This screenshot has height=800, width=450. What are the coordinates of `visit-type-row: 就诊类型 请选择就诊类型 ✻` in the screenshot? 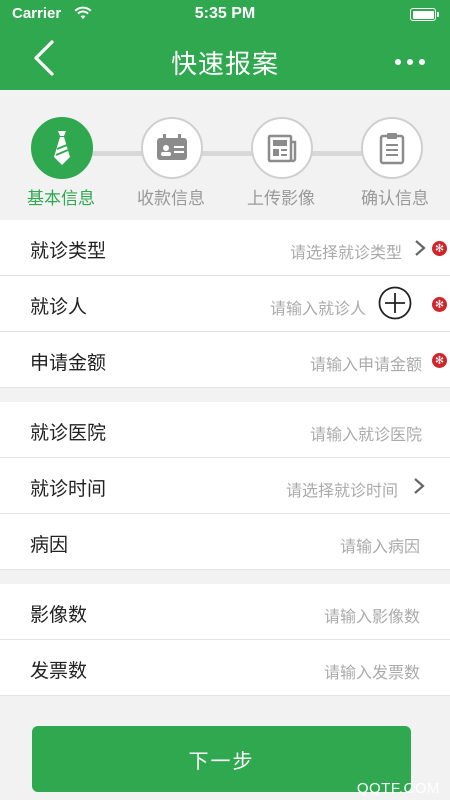 It's located at (225, 248).